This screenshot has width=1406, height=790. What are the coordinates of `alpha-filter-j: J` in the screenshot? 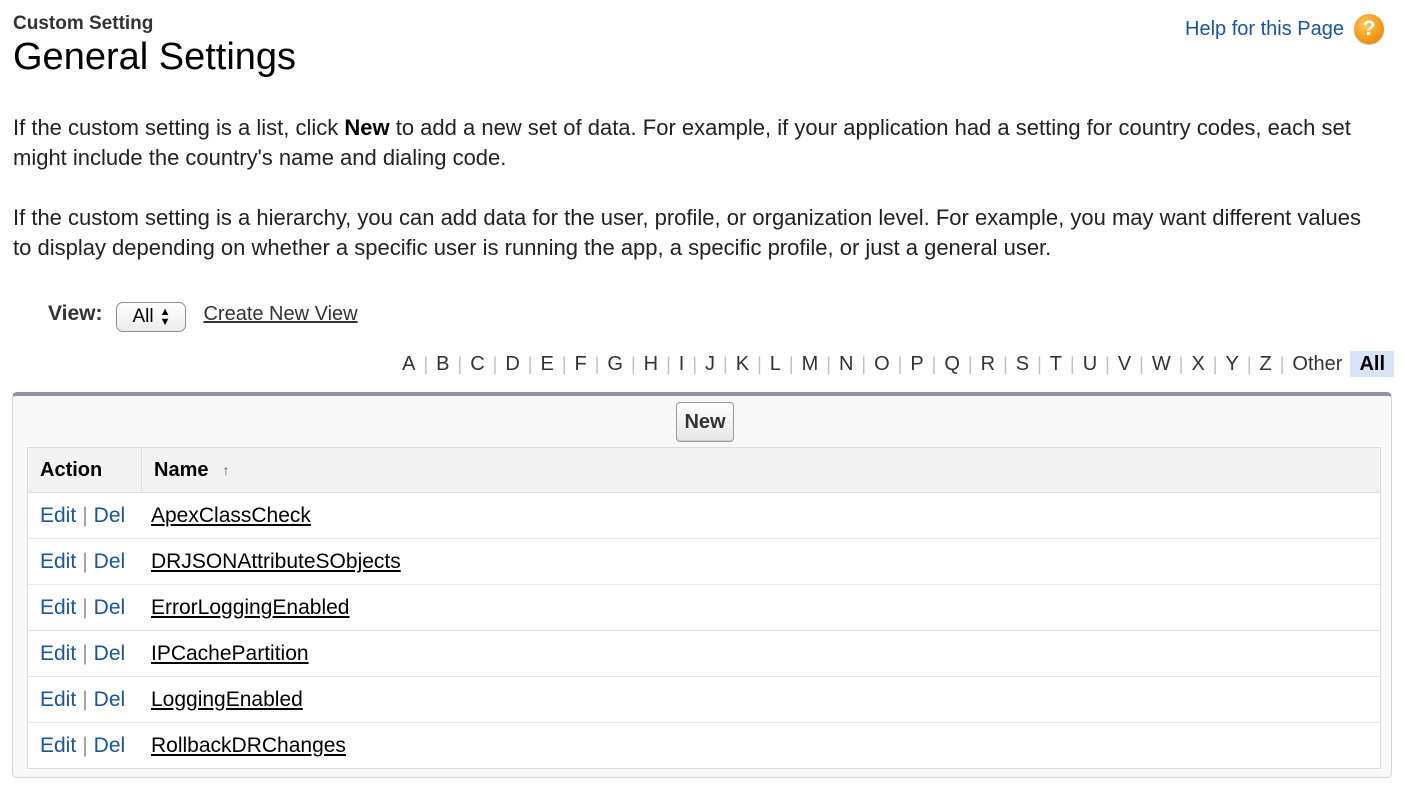 It's located at (710, 364).